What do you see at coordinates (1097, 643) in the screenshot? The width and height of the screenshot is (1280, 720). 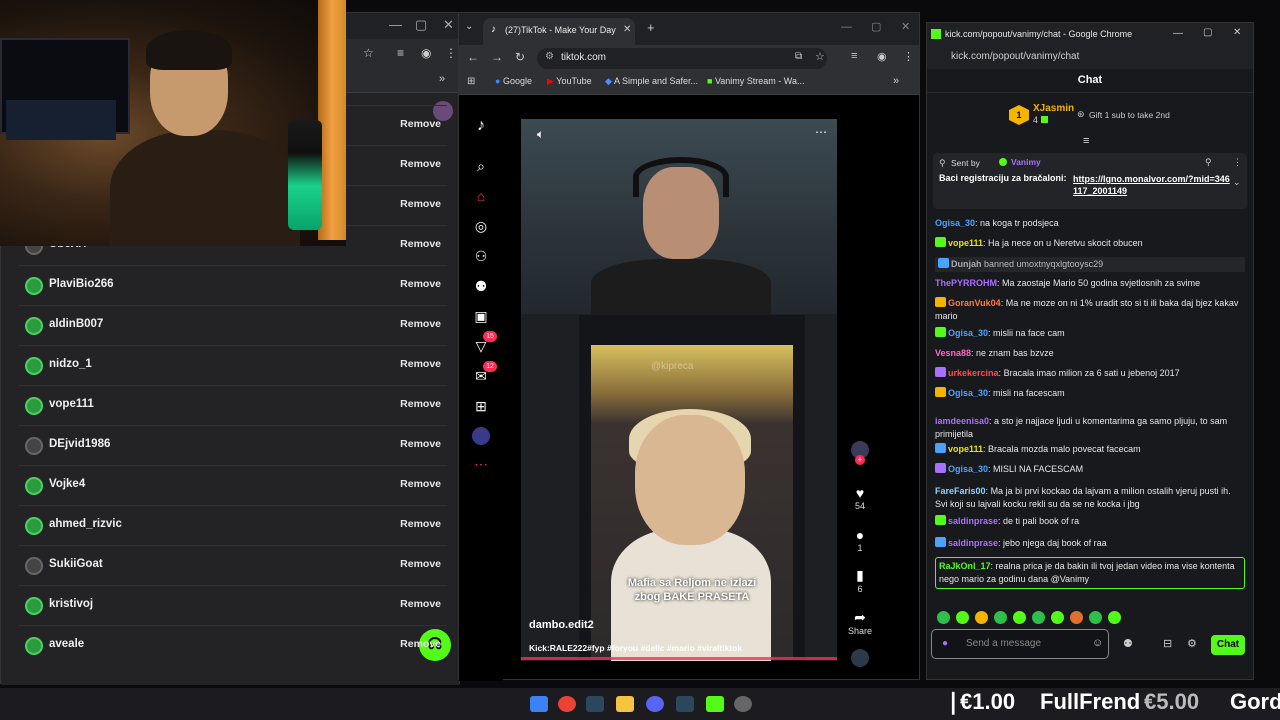 I see `emoji-icon: ☺` at bounding box center [1097, 643].